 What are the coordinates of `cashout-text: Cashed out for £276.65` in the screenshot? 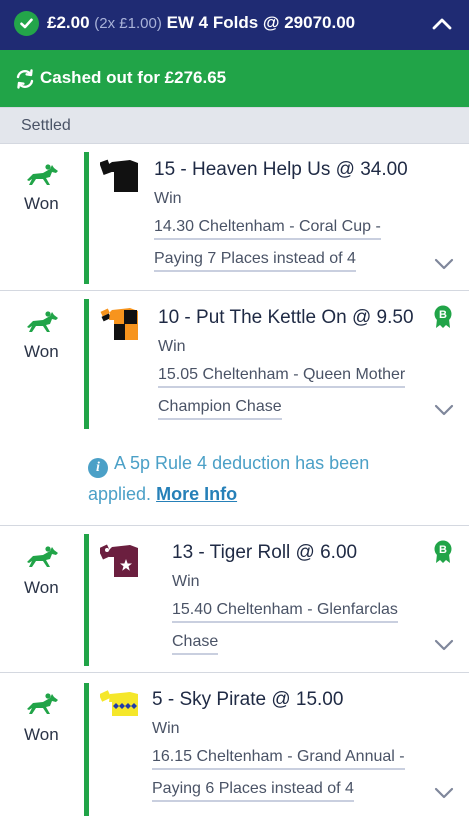 It's located at (133, 77).